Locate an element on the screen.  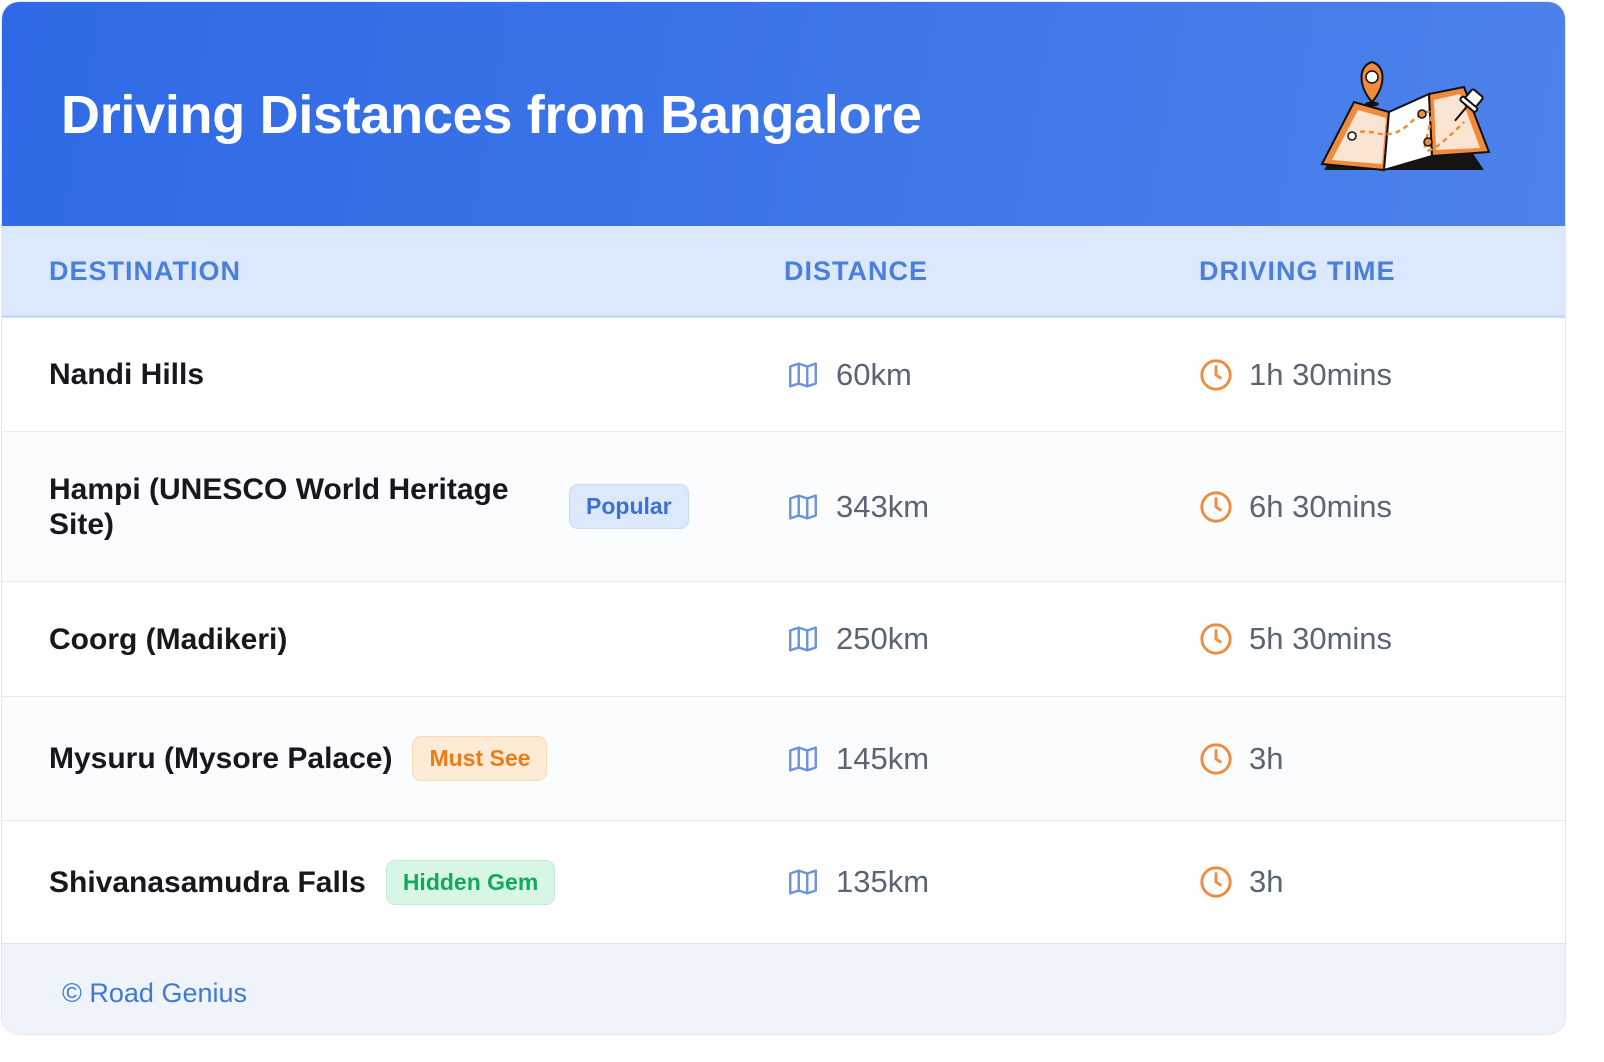
table-row: Mysuru (Mysore Palace) Must See 145km 3h is located at coordinates (783, 759).